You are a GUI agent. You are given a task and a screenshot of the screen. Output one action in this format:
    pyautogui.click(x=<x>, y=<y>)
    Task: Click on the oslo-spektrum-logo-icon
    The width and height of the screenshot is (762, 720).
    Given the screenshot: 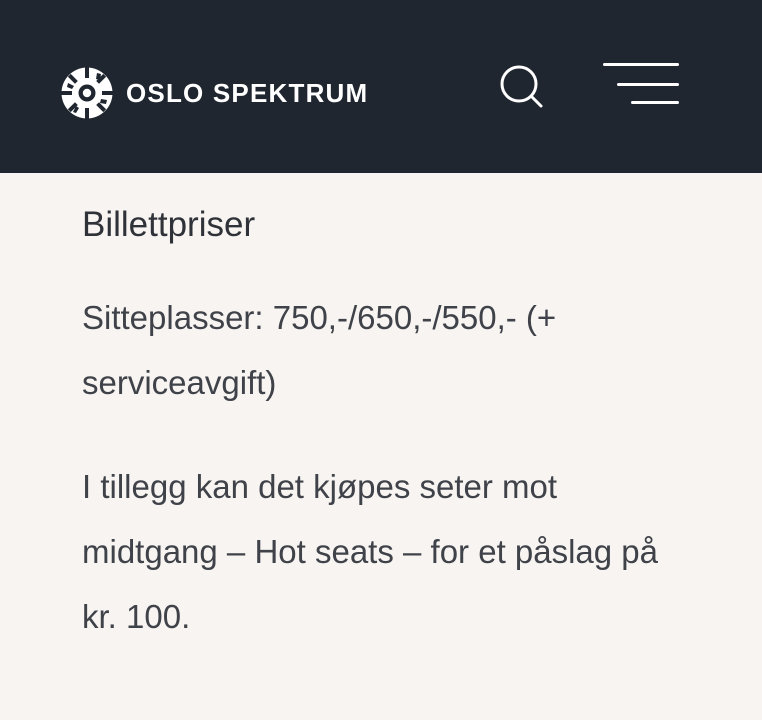 What is the action you would take?
    pyautogui.click(x=87, y=93)
    